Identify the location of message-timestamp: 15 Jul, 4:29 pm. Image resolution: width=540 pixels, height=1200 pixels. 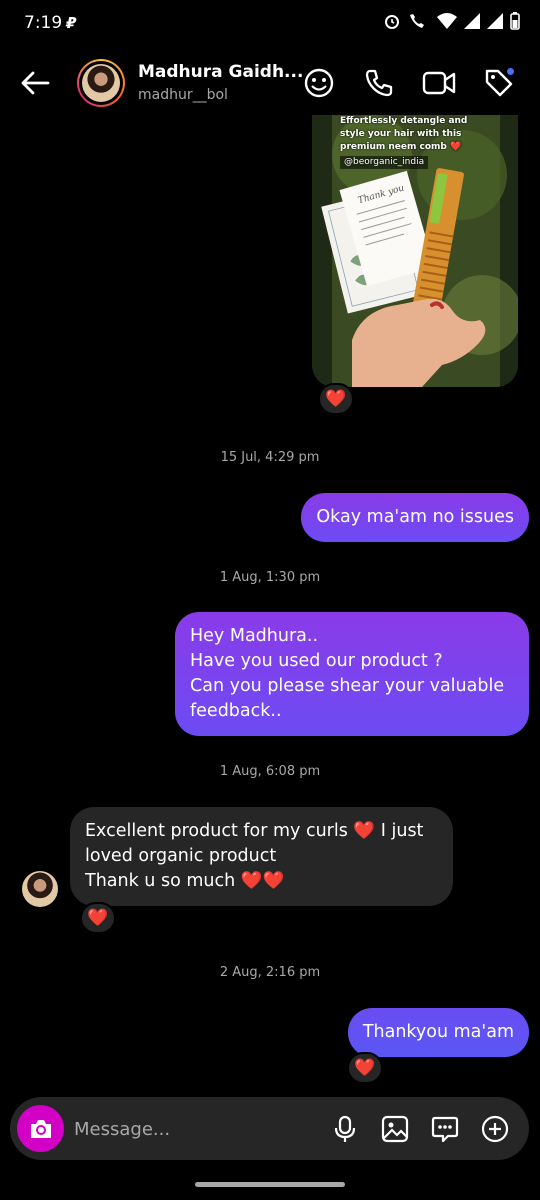
(270, 457).